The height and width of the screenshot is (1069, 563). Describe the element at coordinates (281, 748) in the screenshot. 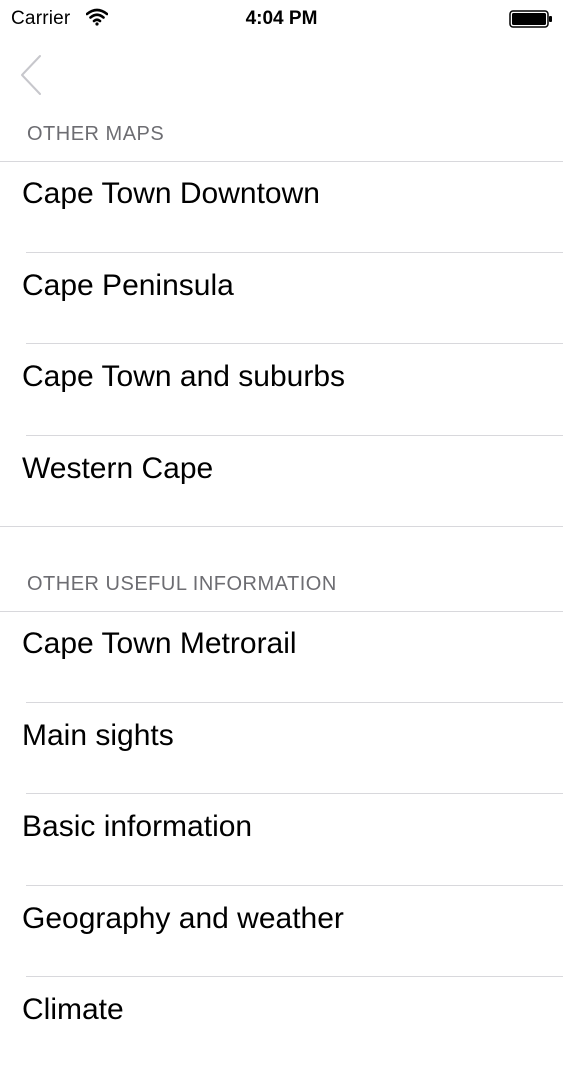

I see `list-item-main-sights: Main sights` at that location.